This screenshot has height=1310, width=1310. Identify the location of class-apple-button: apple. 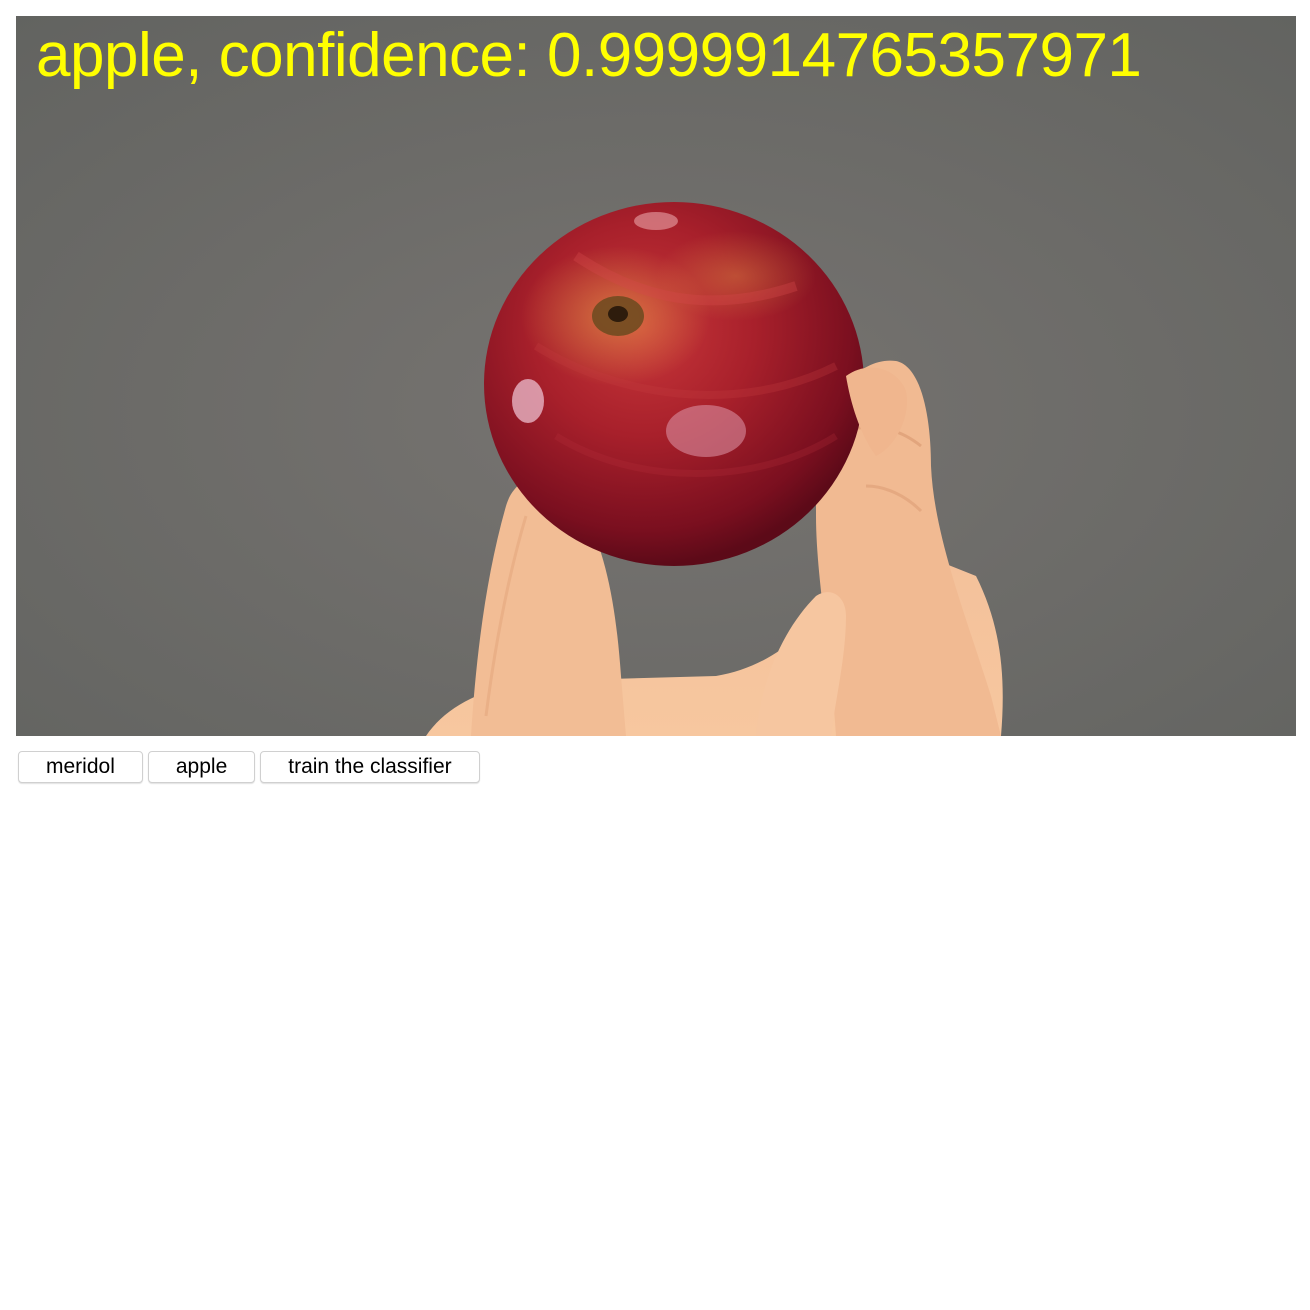
(201, 767).